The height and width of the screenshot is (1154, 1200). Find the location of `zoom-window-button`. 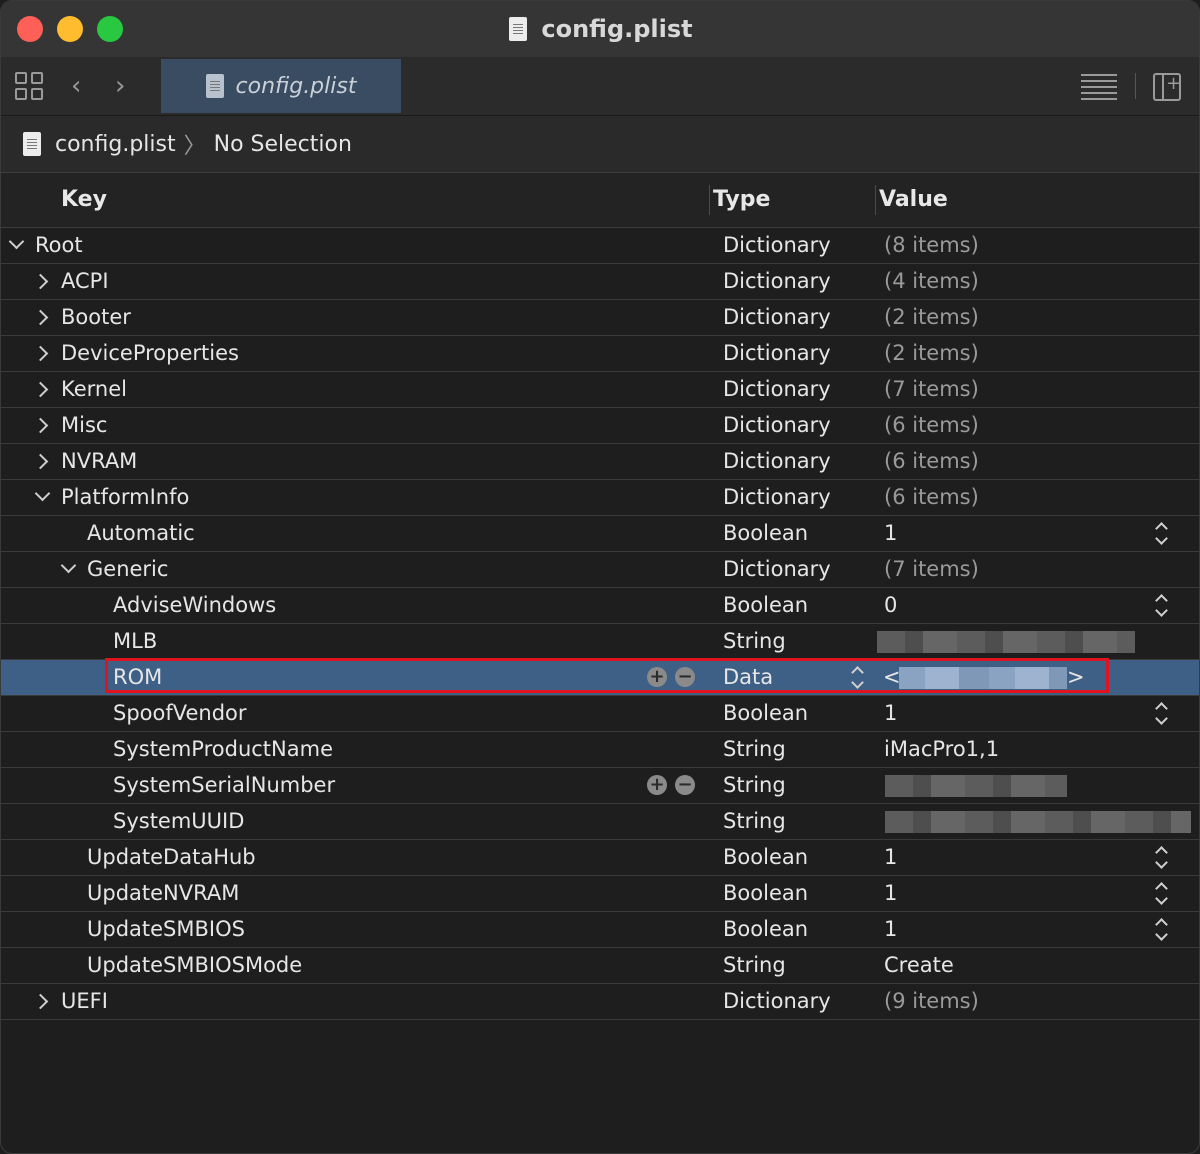

zoom-window-button is located at coordinates (110, 29).